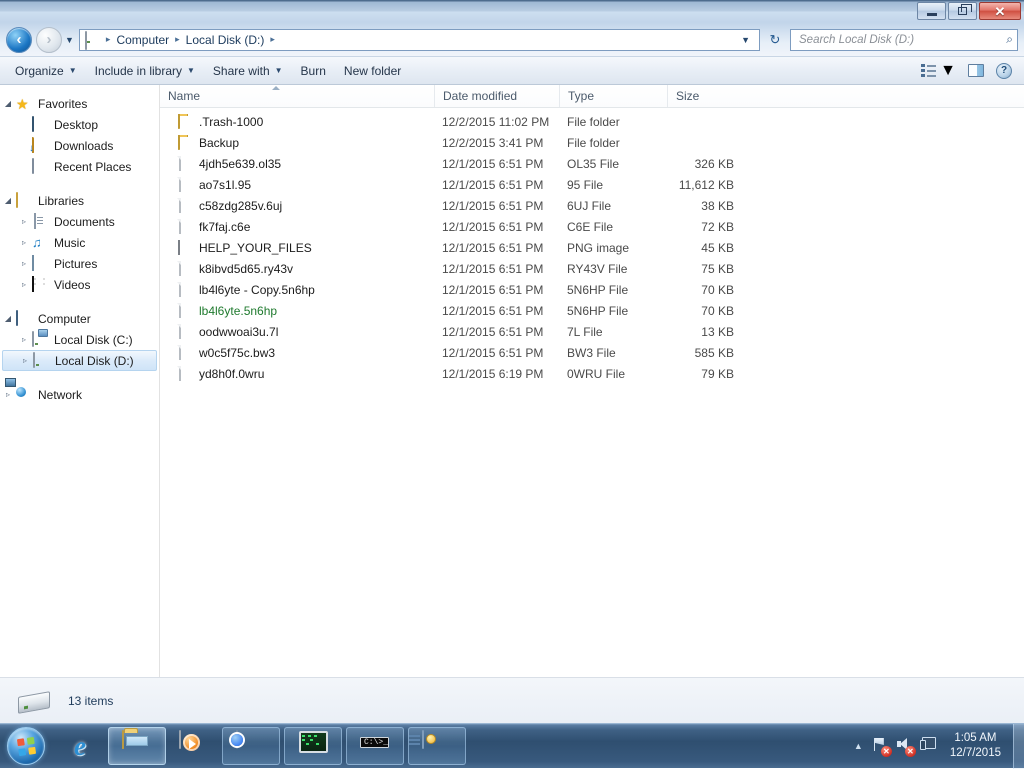 The height and width of the screenshot is (769, 1024). I want to click on file-size: 72 KB, so click(717, 226).